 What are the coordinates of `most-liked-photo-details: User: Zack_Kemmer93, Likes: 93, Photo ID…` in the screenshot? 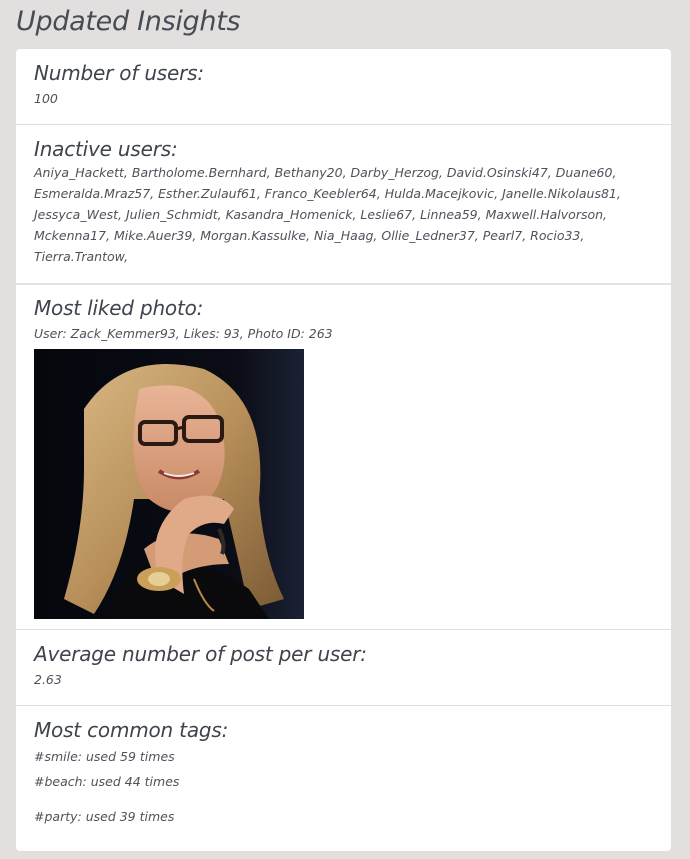 It's located at (183, 333).